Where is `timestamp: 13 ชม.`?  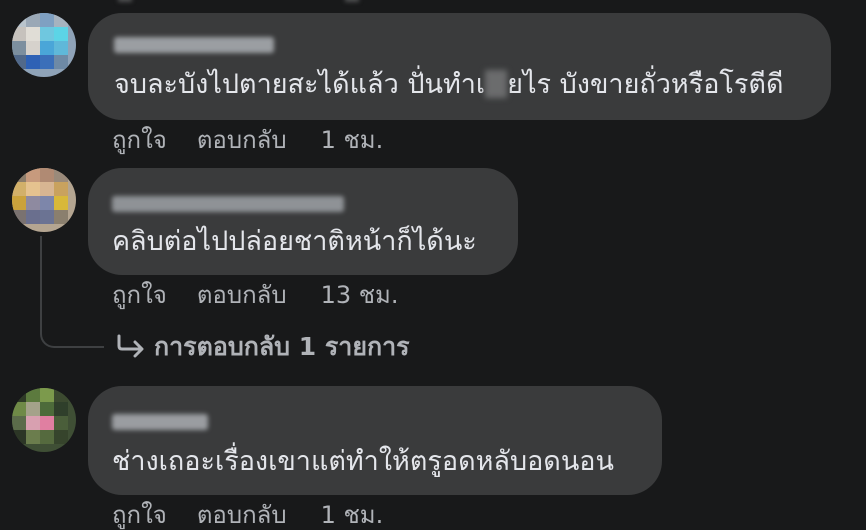
timestamp: 13 ชม. is located at coordinates (360, 295).